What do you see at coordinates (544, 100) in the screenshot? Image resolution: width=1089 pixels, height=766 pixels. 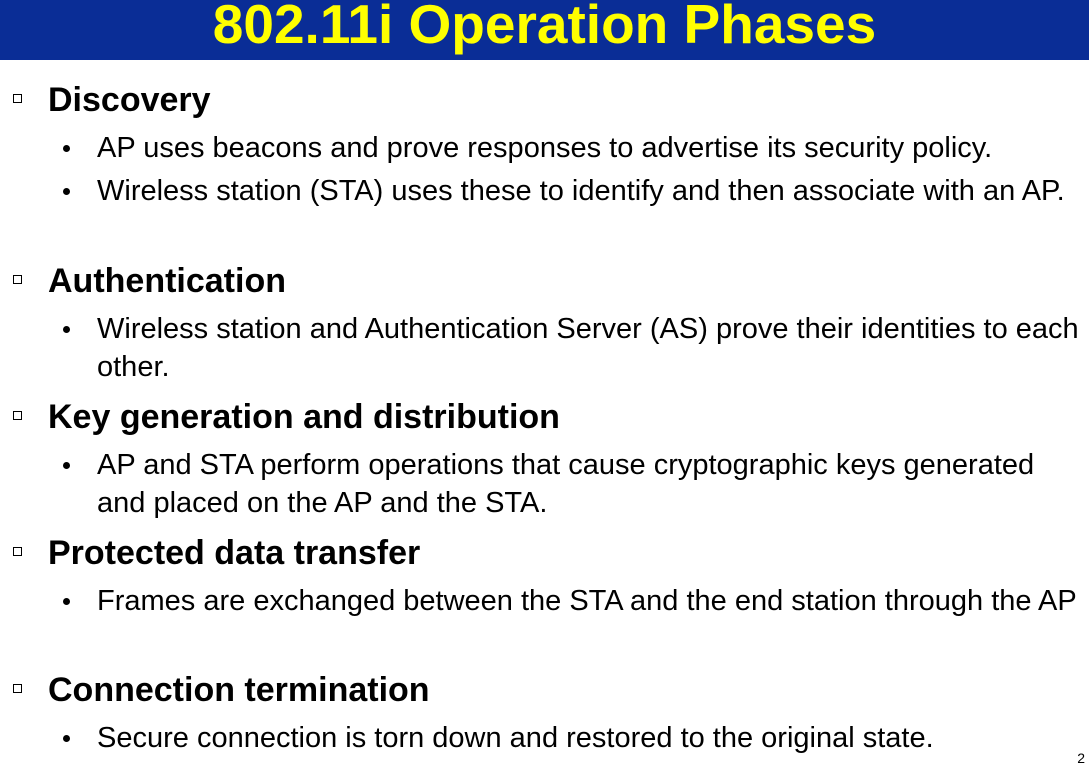 I see `section-heading-row: Discovery` at bounding box center [544, 100].